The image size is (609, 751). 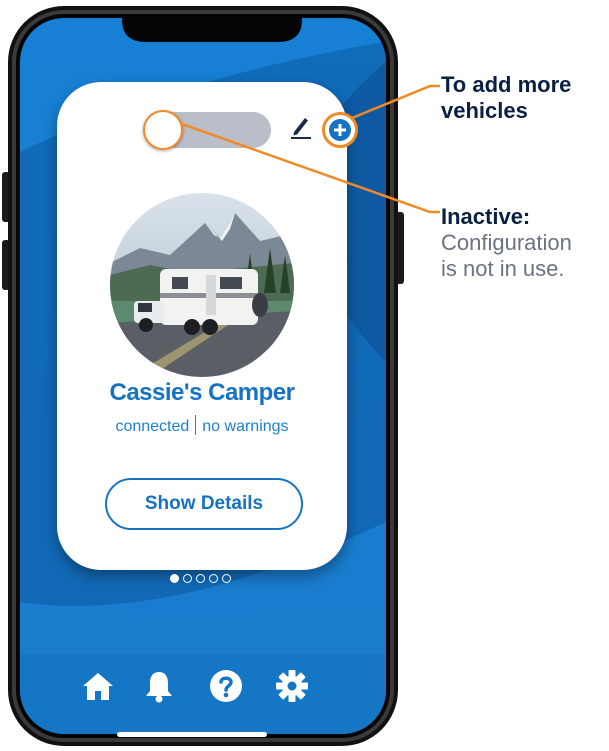 What do you see at coordinates (506, 97) in the screenshot?
I see `add-vehicles-text: To add more vehicles` at bounding box center [506, 97].